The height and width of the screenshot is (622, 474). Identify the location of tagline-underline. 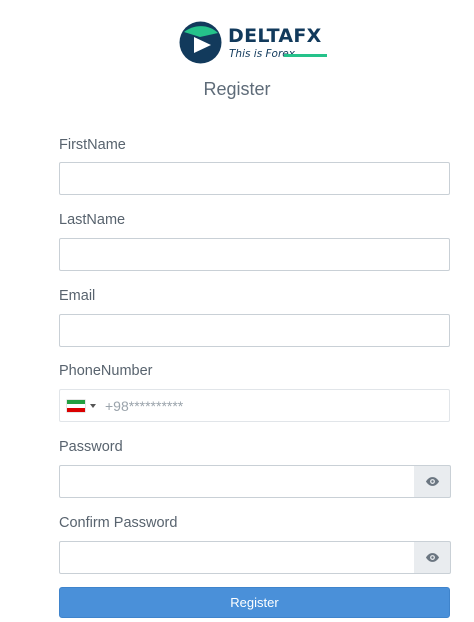
(305, 55).